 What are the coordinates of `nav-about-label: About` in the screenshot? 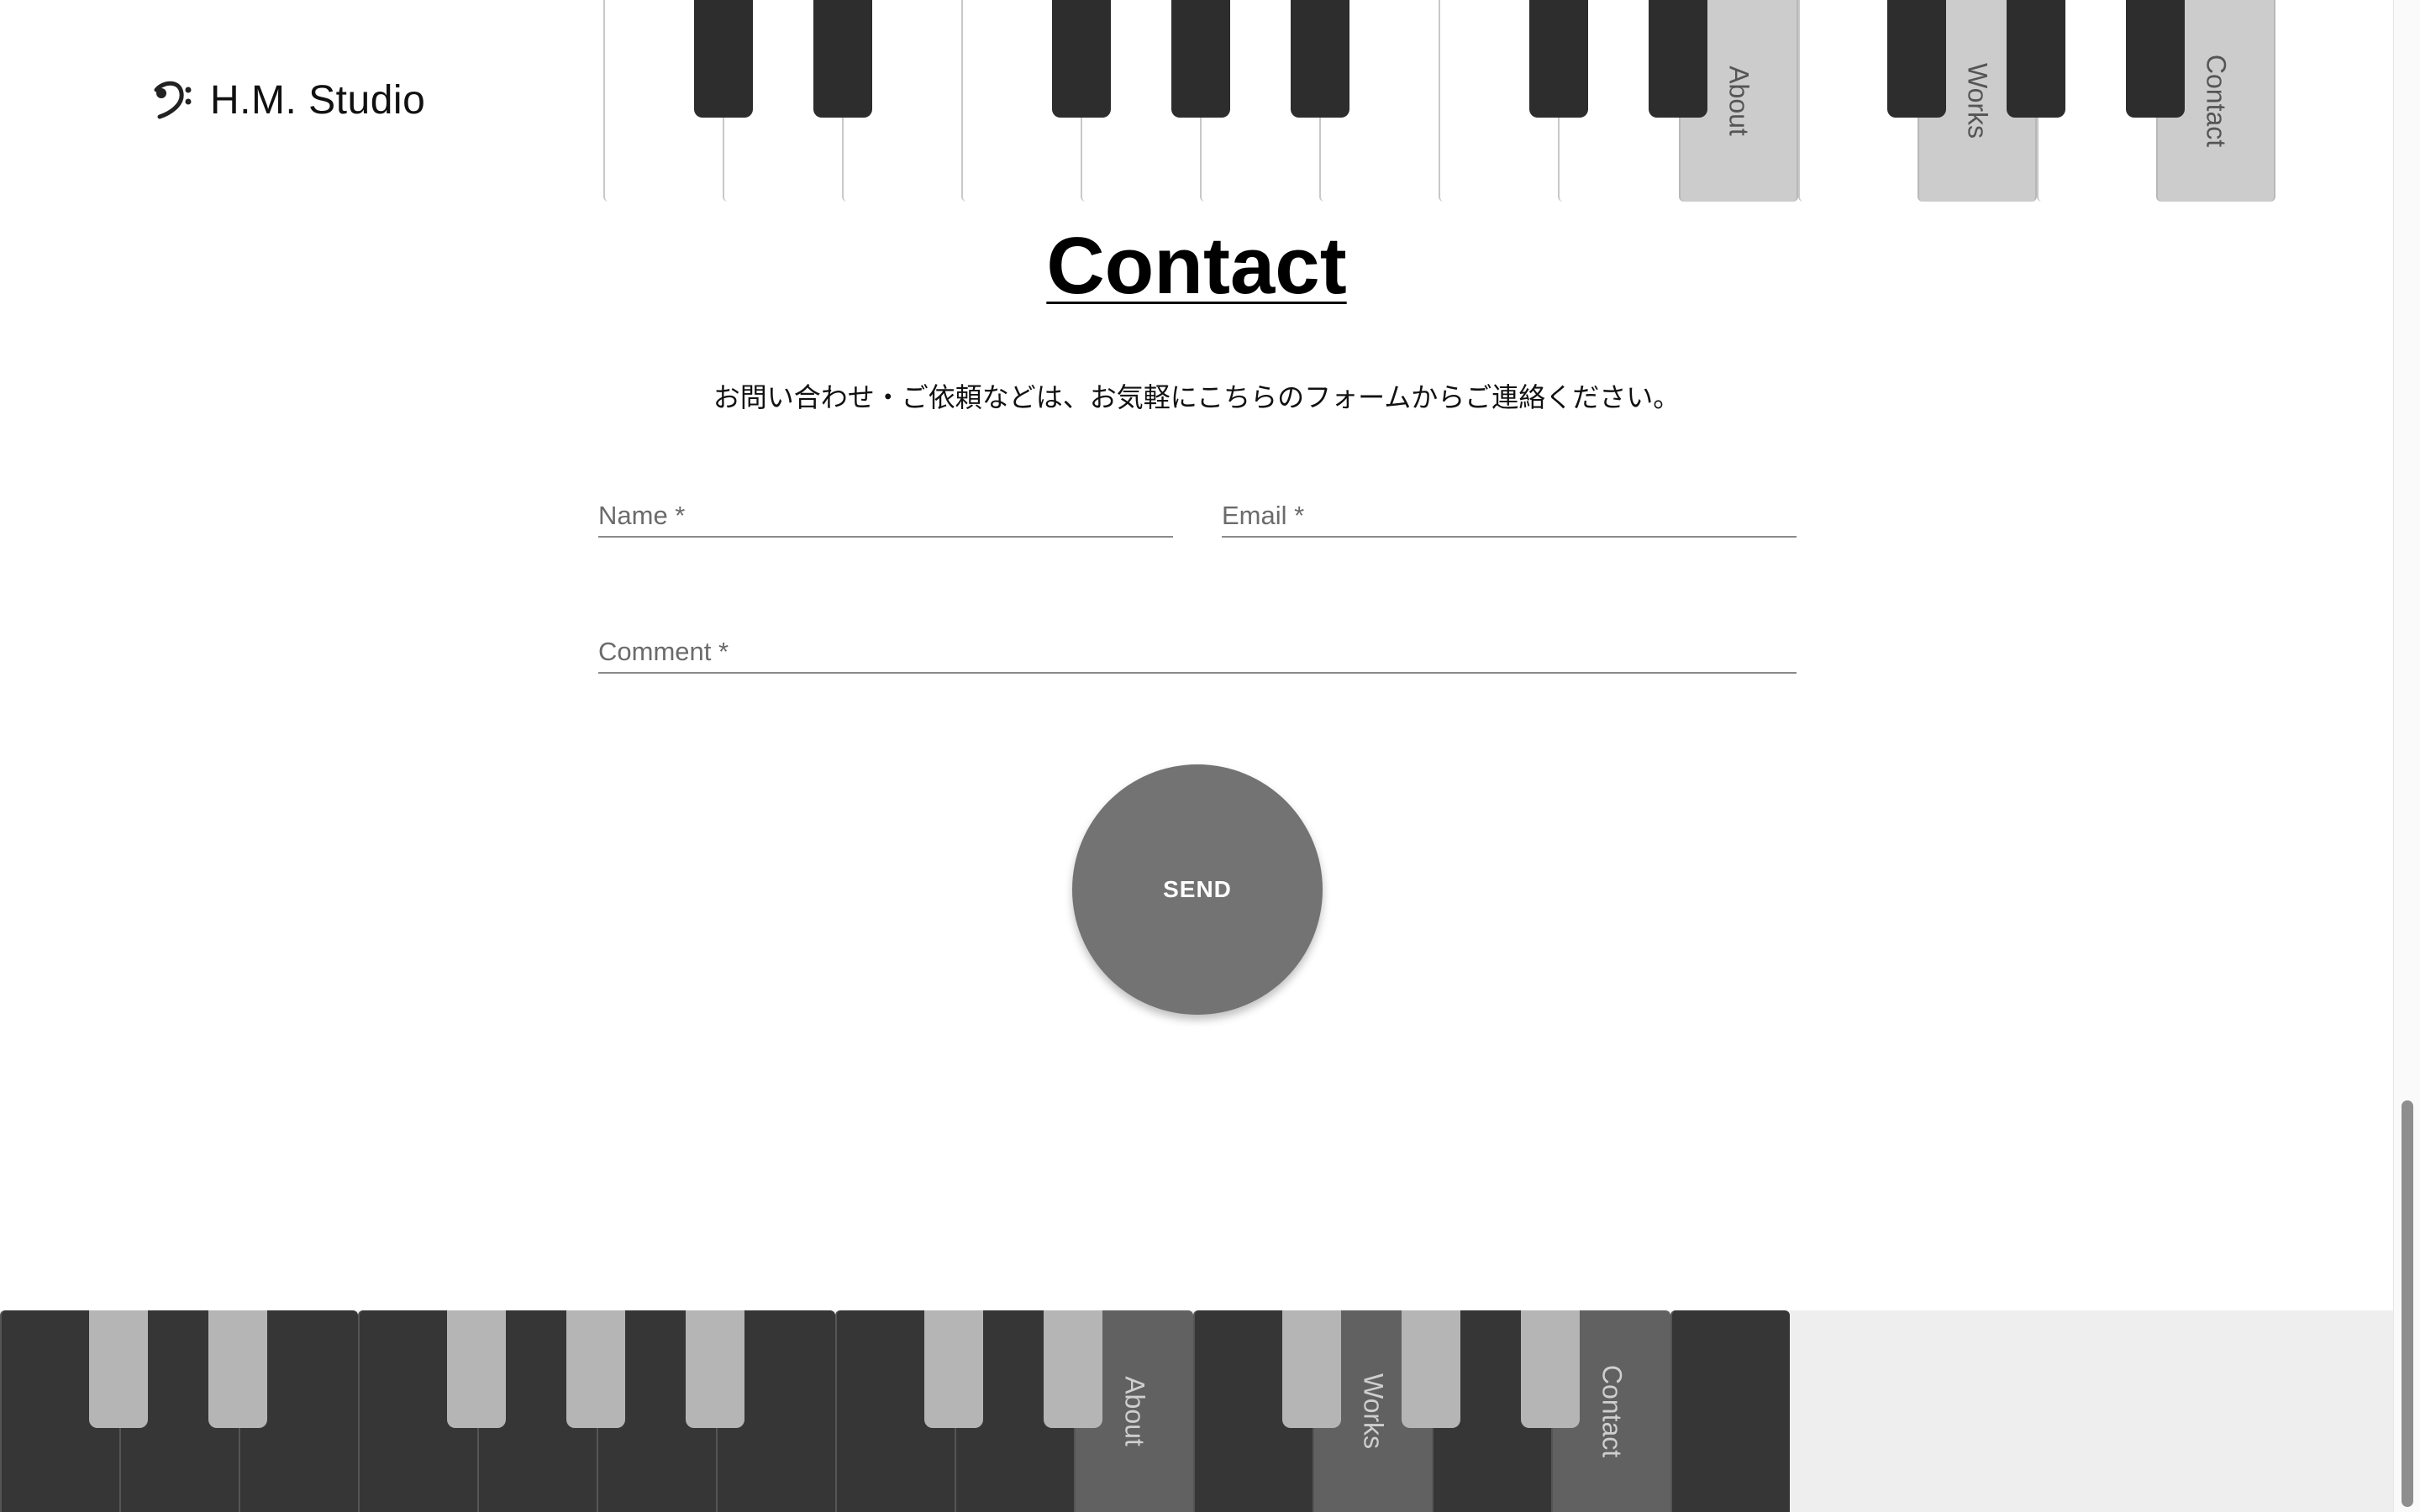 It's located at (1739, 101).